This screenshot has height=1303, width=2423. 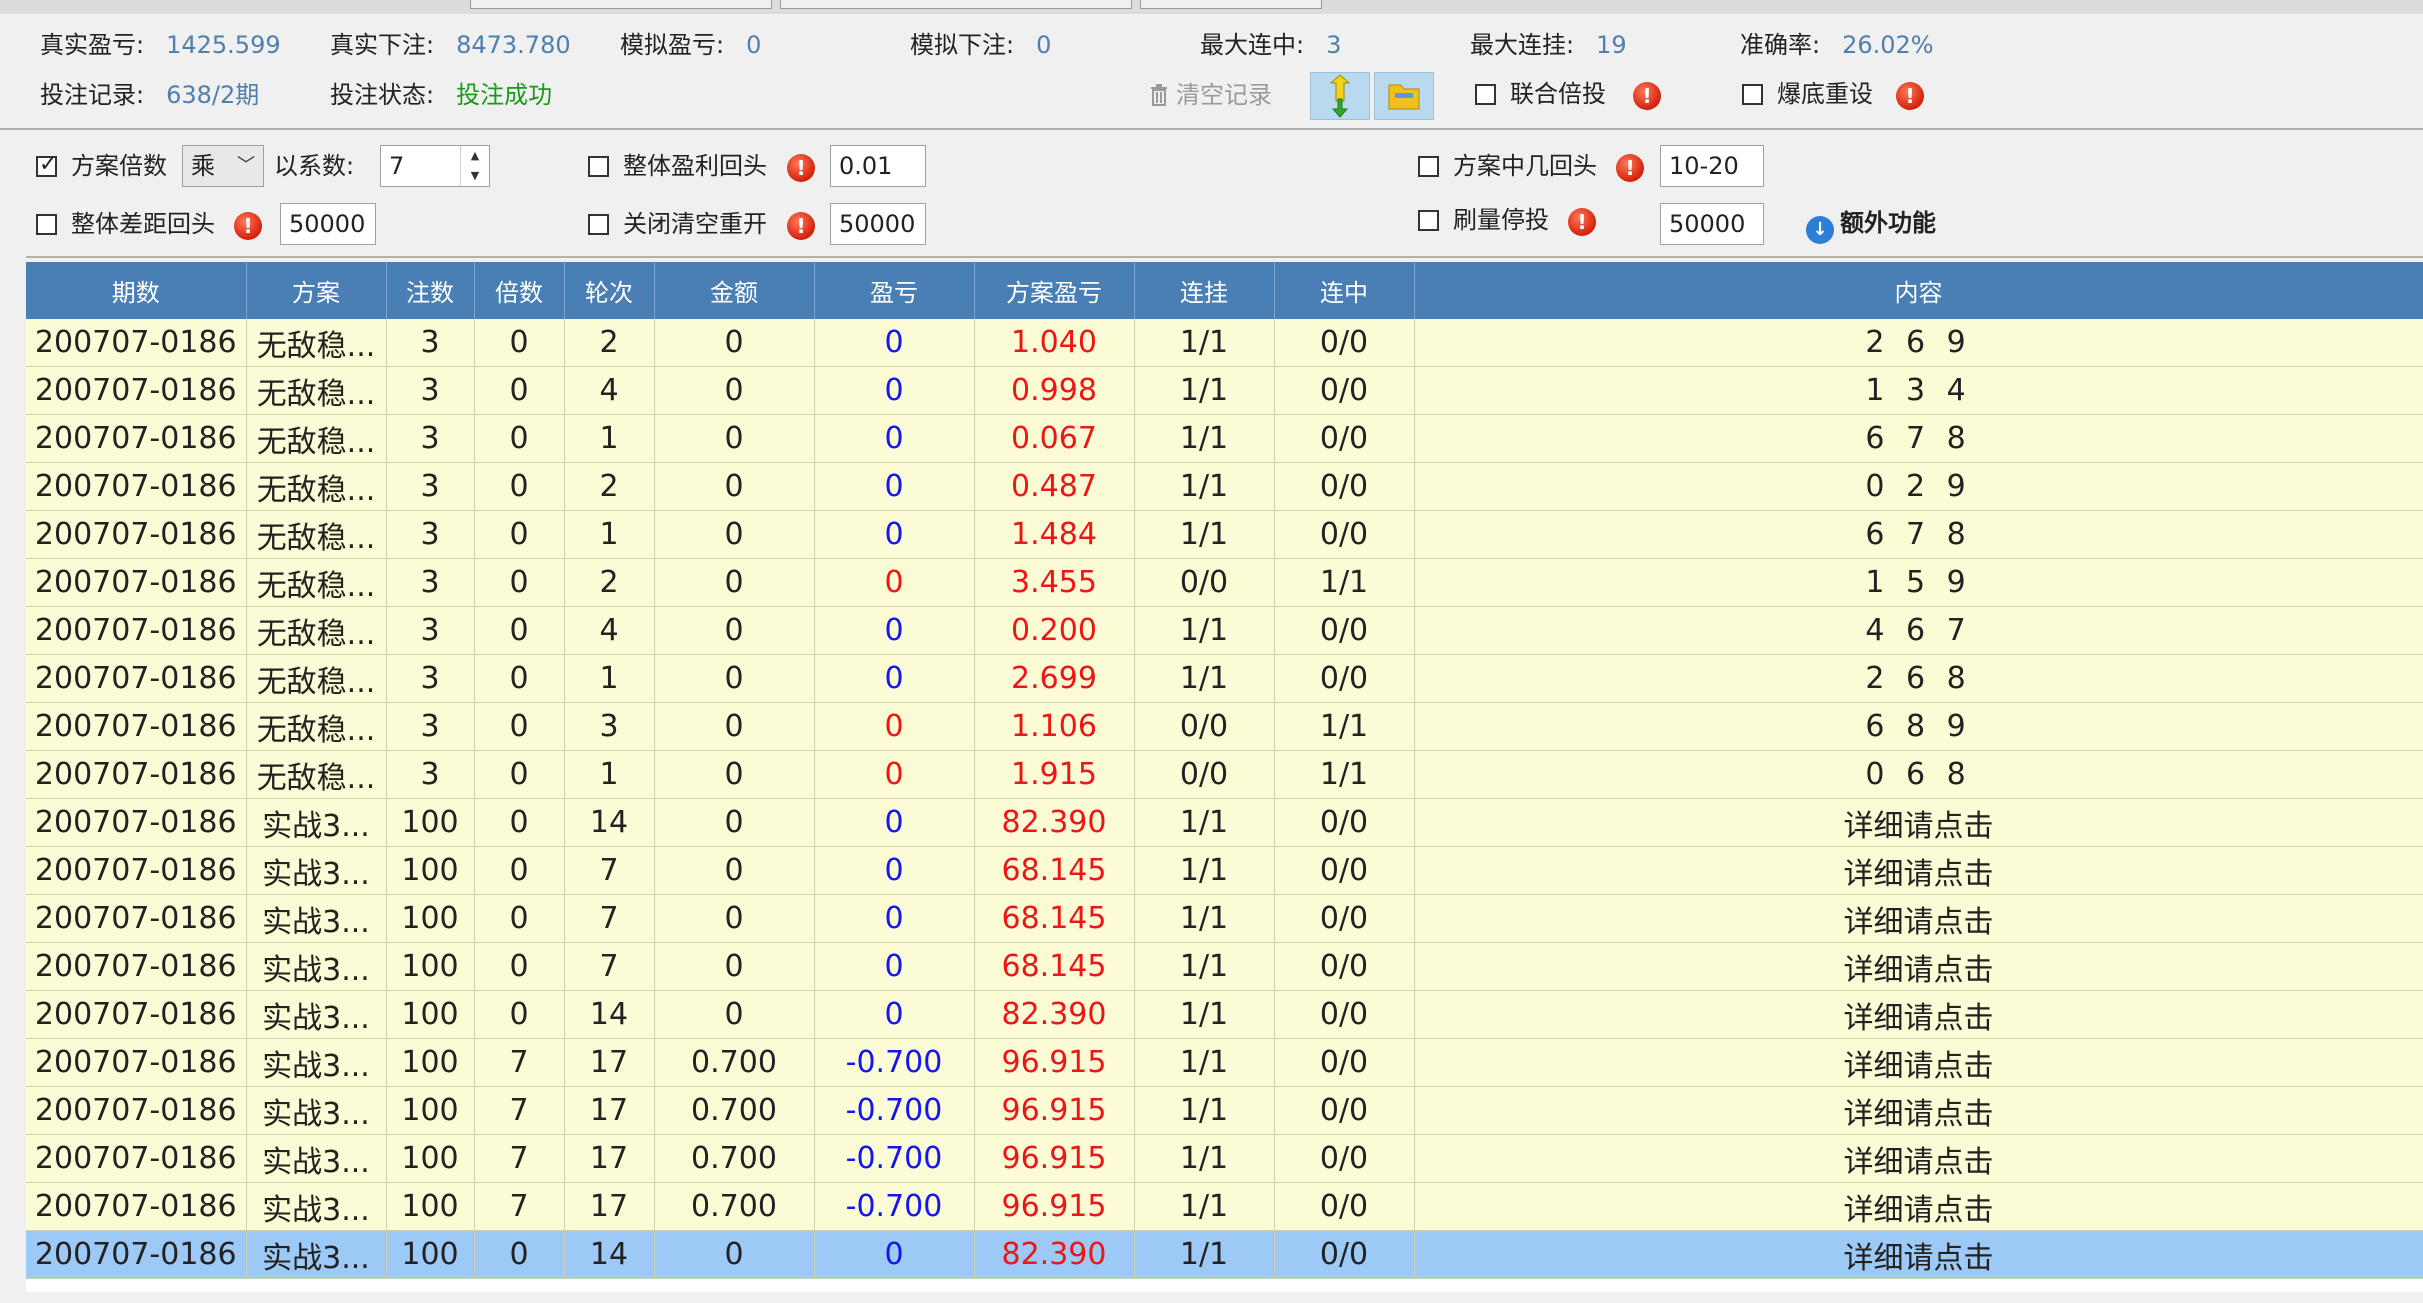 I want to click on cell-col-content: 4 6 7, so click(x=1918, y=630).